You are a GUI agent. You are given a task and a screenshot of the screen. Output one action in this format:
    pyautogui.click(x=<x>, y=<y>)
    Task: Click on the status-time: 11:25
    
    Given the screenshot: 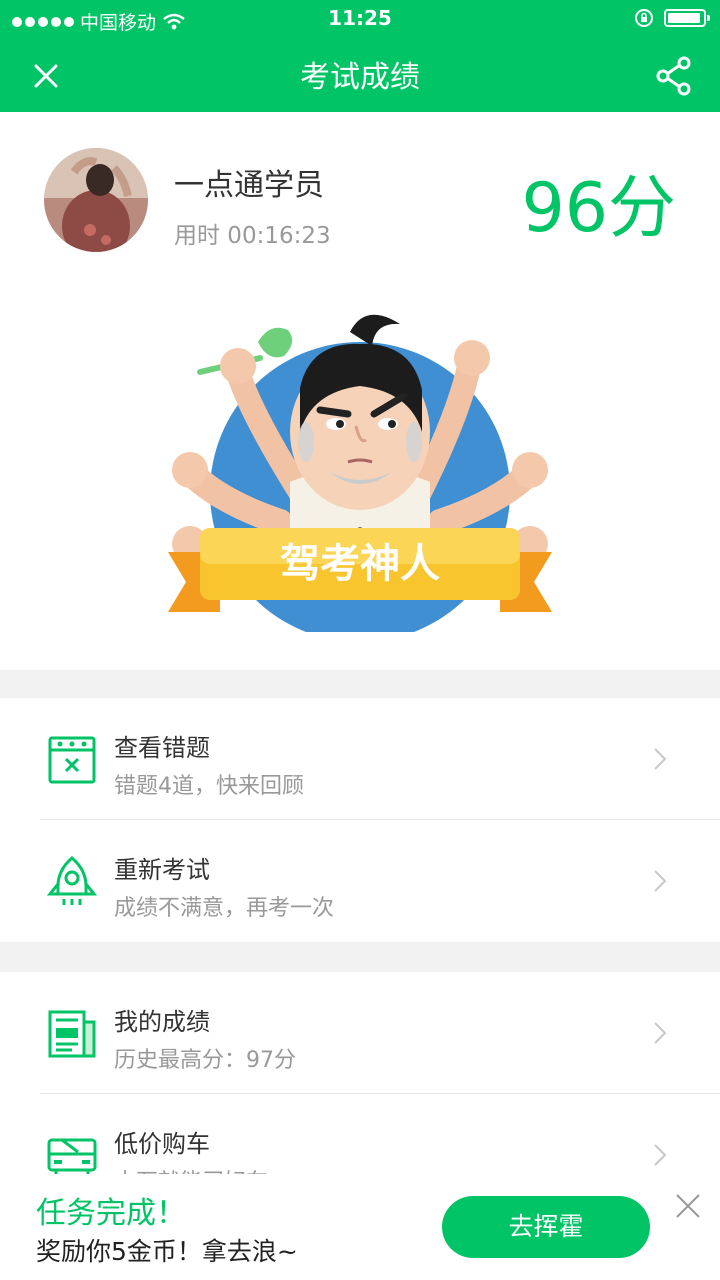 What is the action you would take?
    pyautogui.click(x=360, y=18)
    